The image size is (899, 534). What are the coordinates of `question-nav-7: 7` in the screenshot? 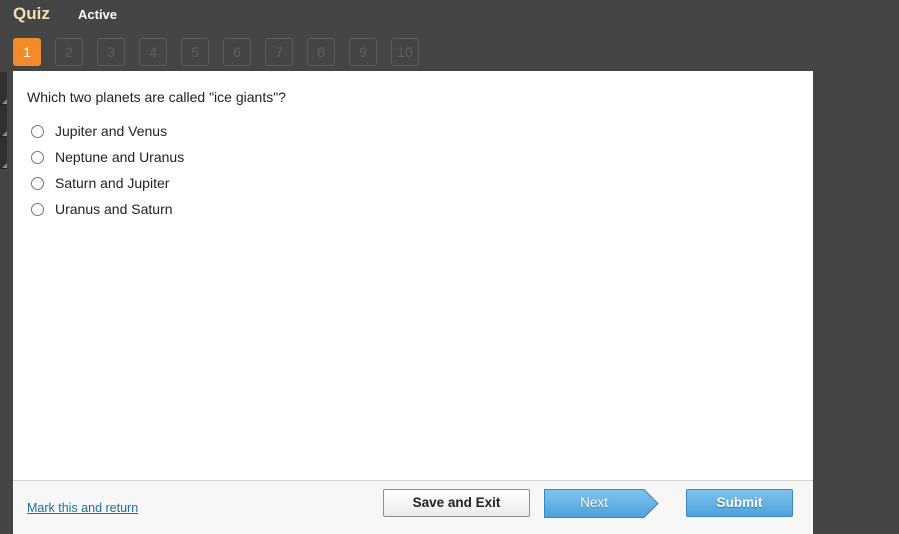 It's located at (279, 52).